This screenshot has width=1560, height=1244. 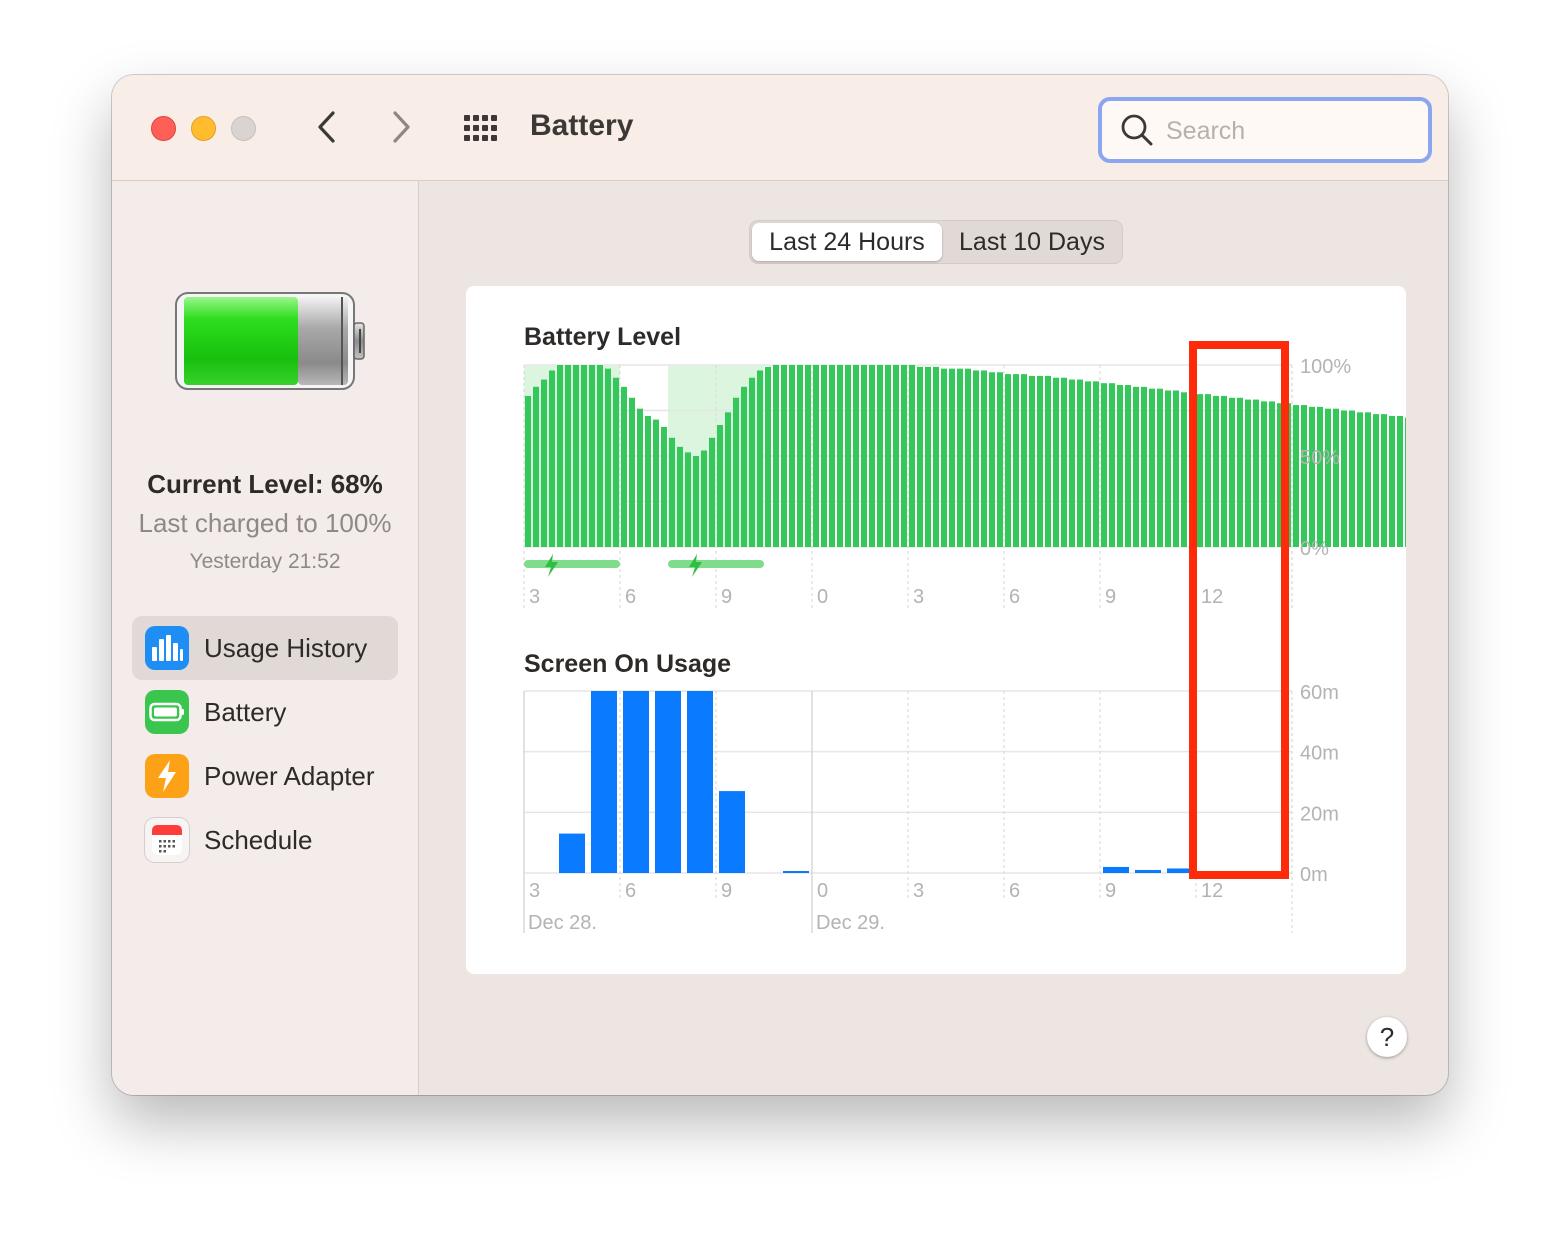 What do you see at coordinates (1014, 891) in the screenshot?
I see `screen-x-tick-label: 6` at bounding box center [1014, 891].